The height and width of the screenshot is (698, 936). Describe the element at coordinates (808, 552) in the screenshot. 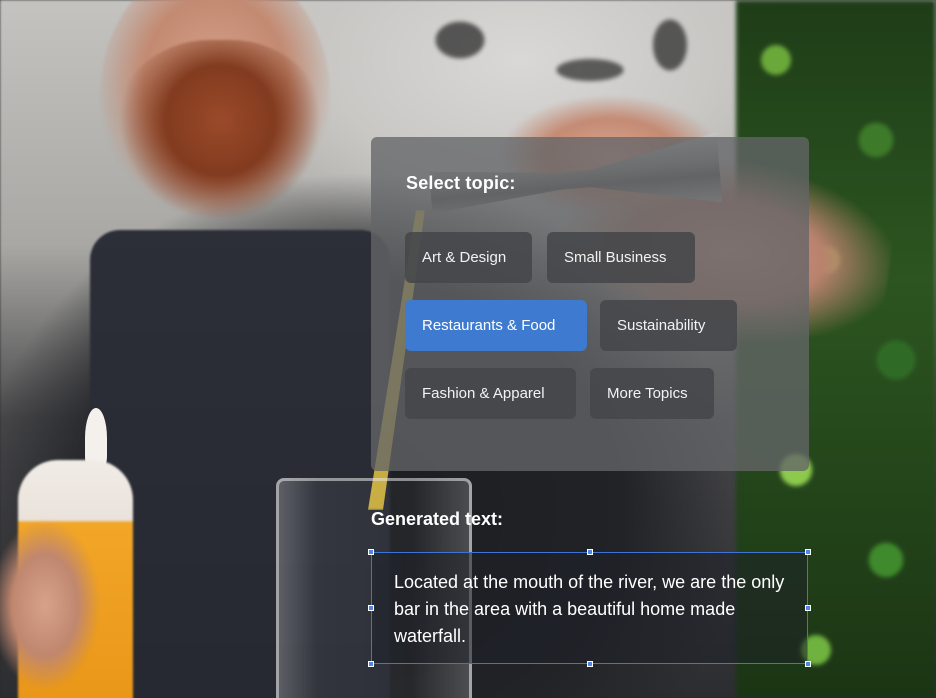

I see `resize-handle-top-right` at that location.